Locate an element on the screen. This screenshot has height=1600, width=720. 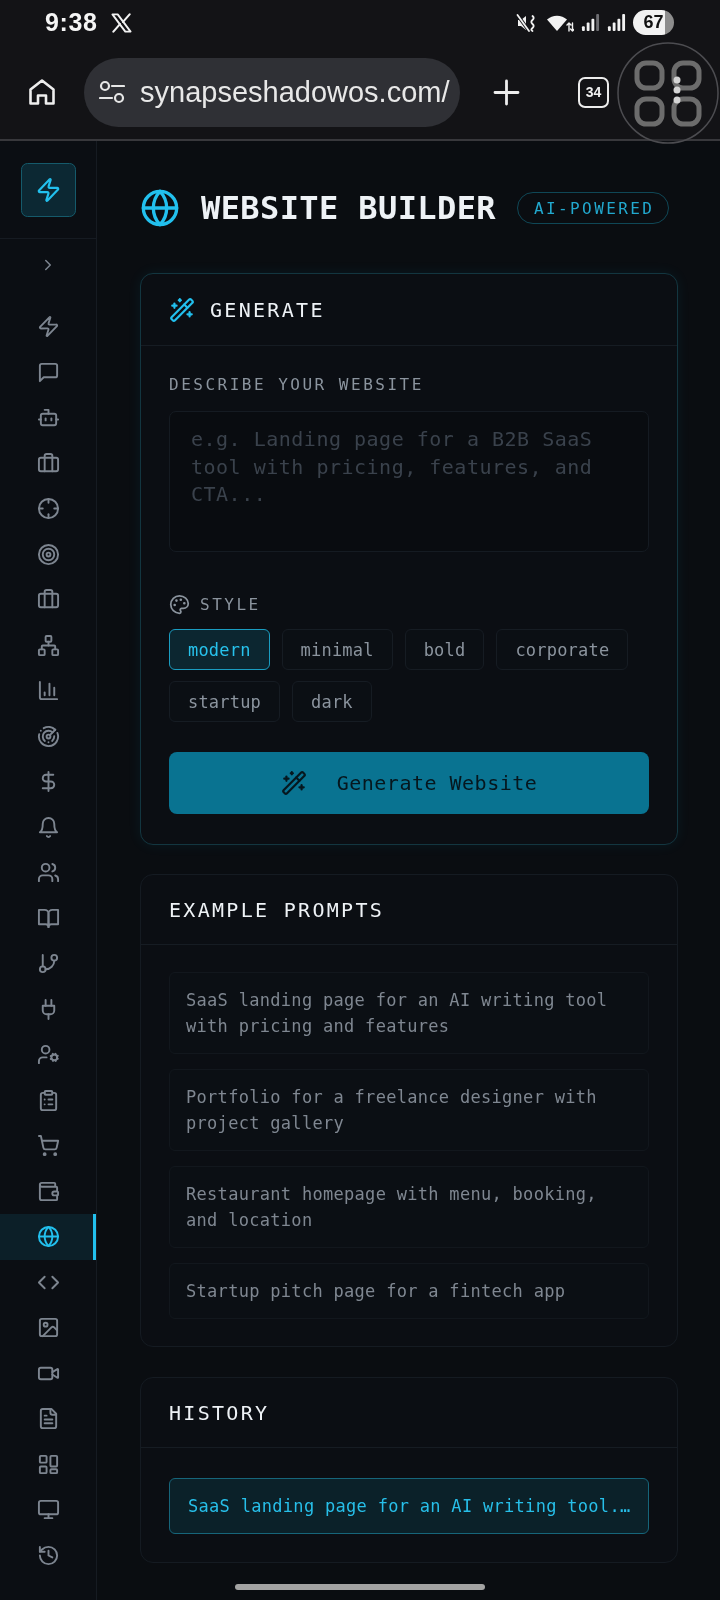
x-logo-icon is located at coordinates (122, 22).